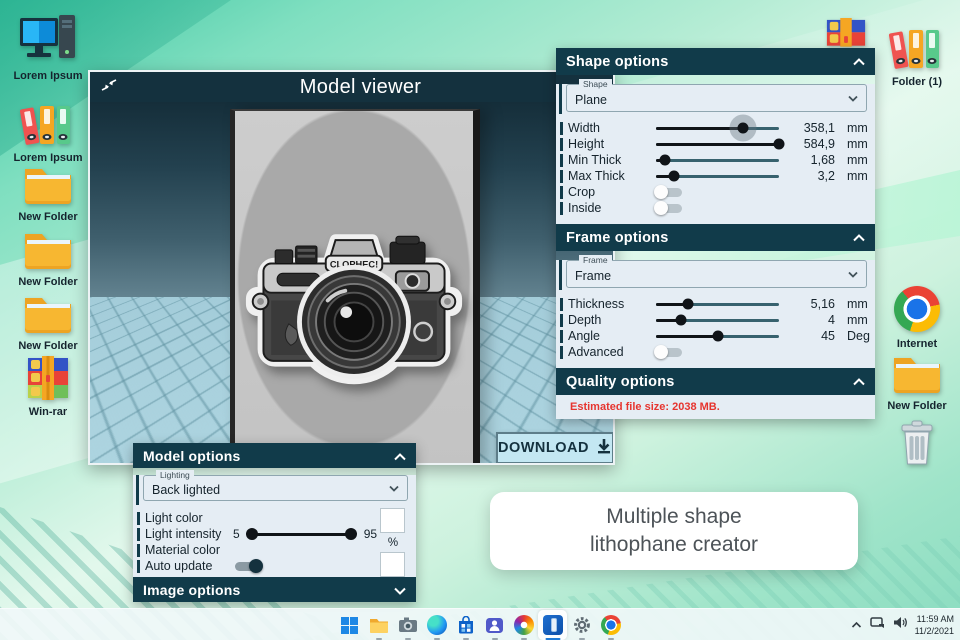  Describe the element at coordinates (668, 351) in the screenshot. I see `advanced-toggle` at that location.